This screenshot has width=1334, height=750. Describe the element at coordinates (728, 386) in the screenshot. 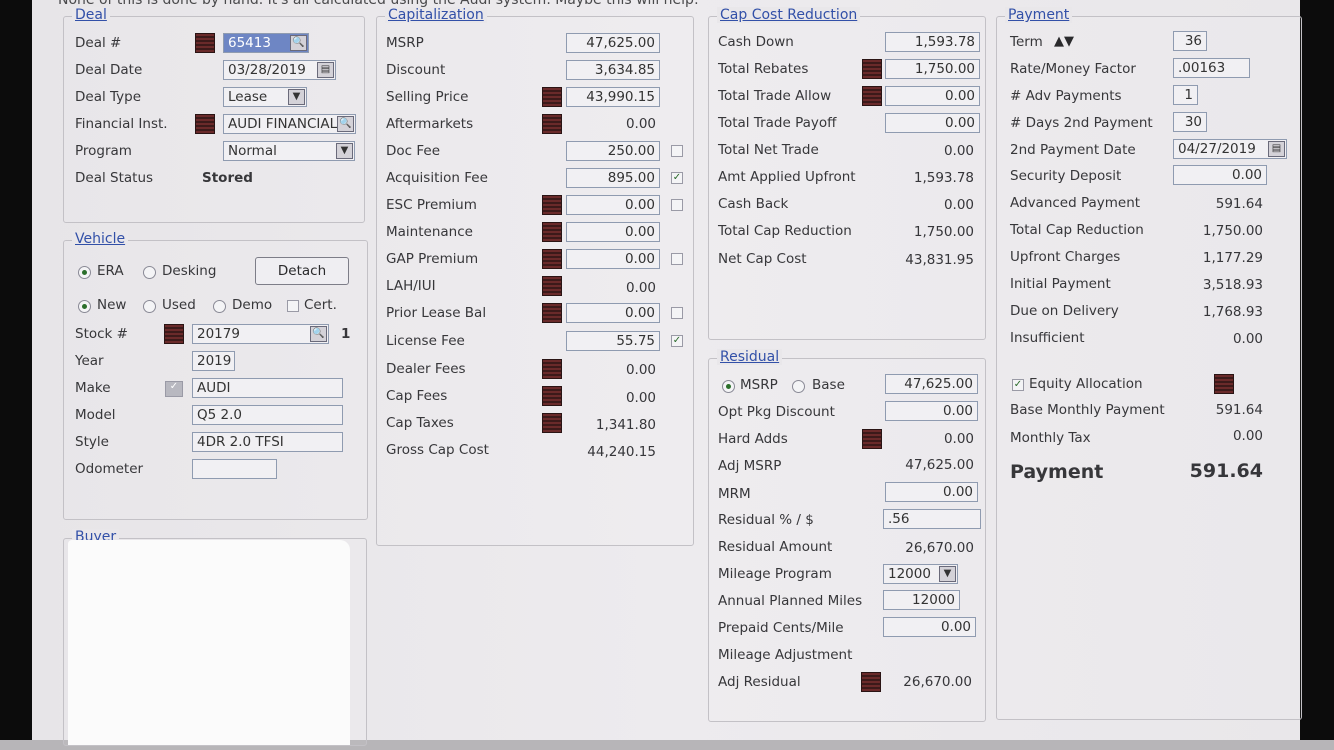

I see `residual-msrp-radio` at that location.